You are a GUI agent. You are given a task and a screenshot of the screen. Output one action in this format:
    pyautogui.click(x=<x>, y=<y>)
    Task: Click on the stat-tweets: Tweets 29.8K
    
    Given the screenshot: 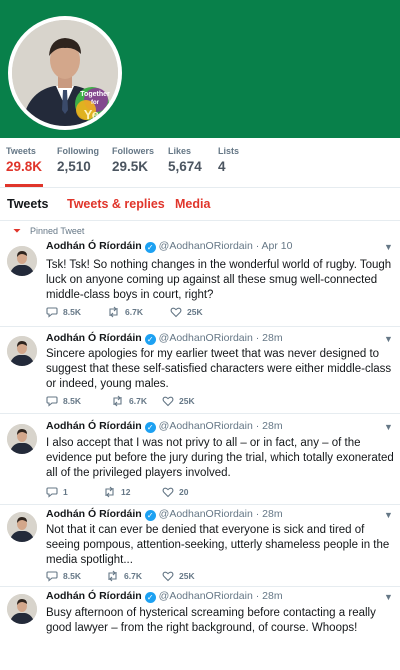 What is the action you would take?
    pyautogui.click(x=24, y=160)
    